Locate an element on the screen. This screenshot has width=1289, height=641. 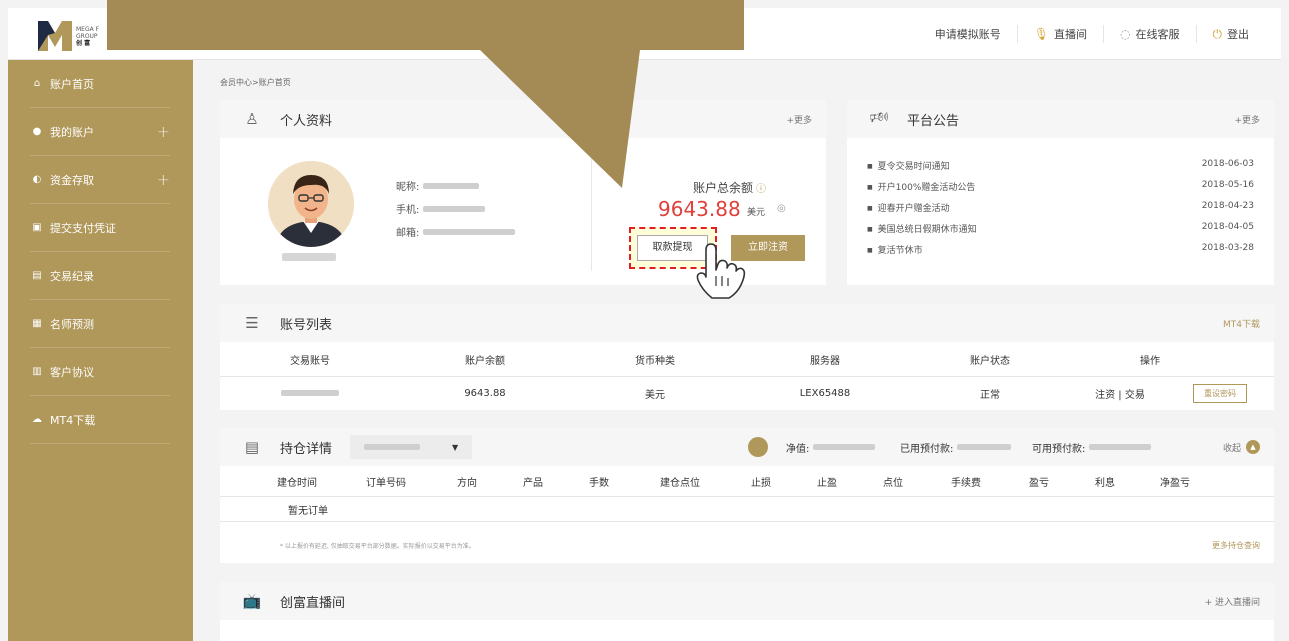
top-header: MEGA F GROUP 创 富 申请模拟账号 🎙 直播间 ◌ 在线客服 ⏻ 登出 is located at coordinates (644, 34).